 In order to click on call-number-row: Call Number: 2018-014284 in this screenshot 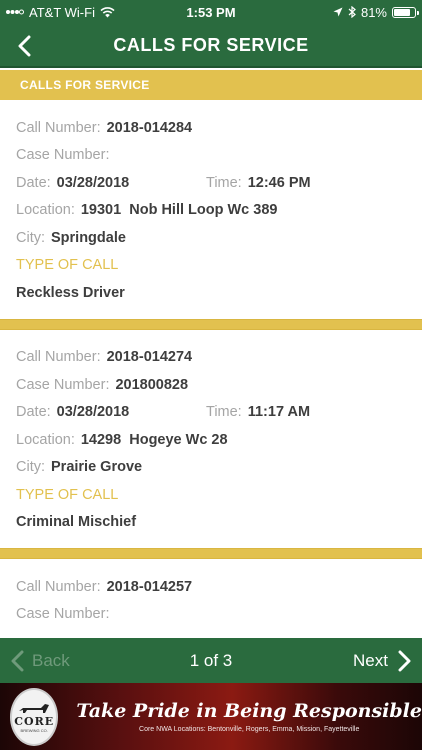, I will do `click(211, 128)`.